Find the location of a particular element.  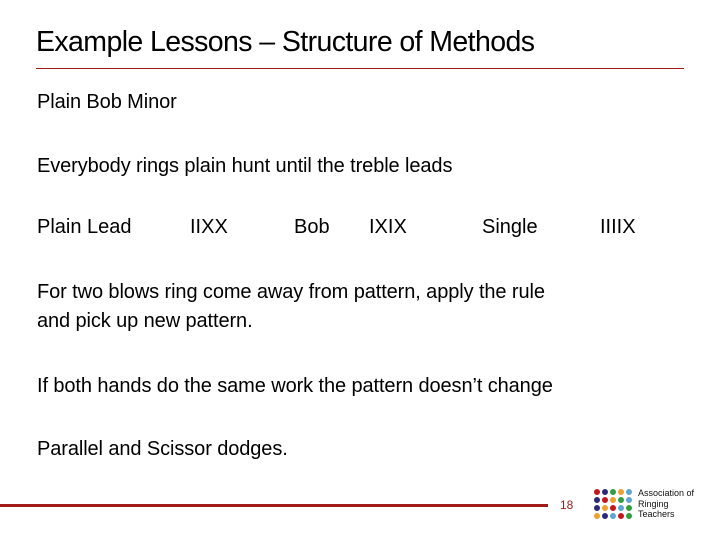

art-logo: Association of Ringing Teachers is located at coordinates (654, 506).